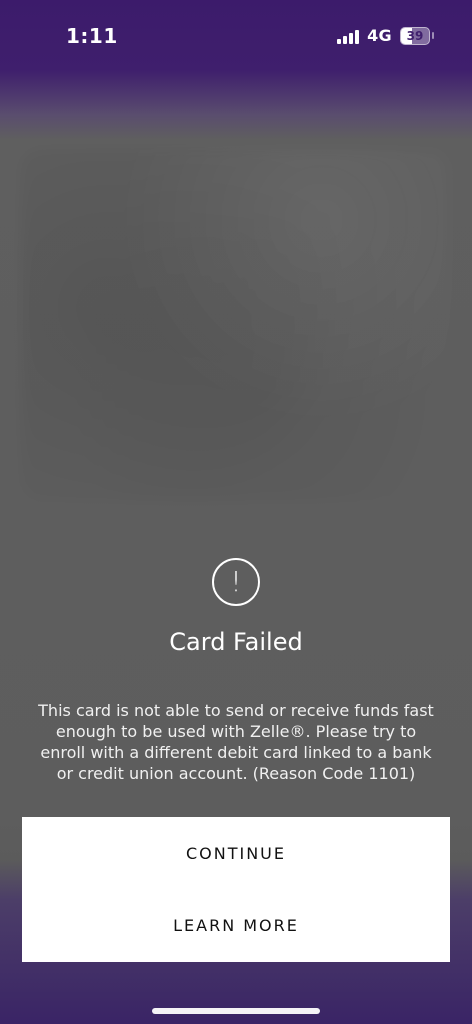 The height and width of the screenshot is (1024, 472). Describe the element at coordinates (379, 35) in the screenshot. I see `network-label: 4G` at that location.